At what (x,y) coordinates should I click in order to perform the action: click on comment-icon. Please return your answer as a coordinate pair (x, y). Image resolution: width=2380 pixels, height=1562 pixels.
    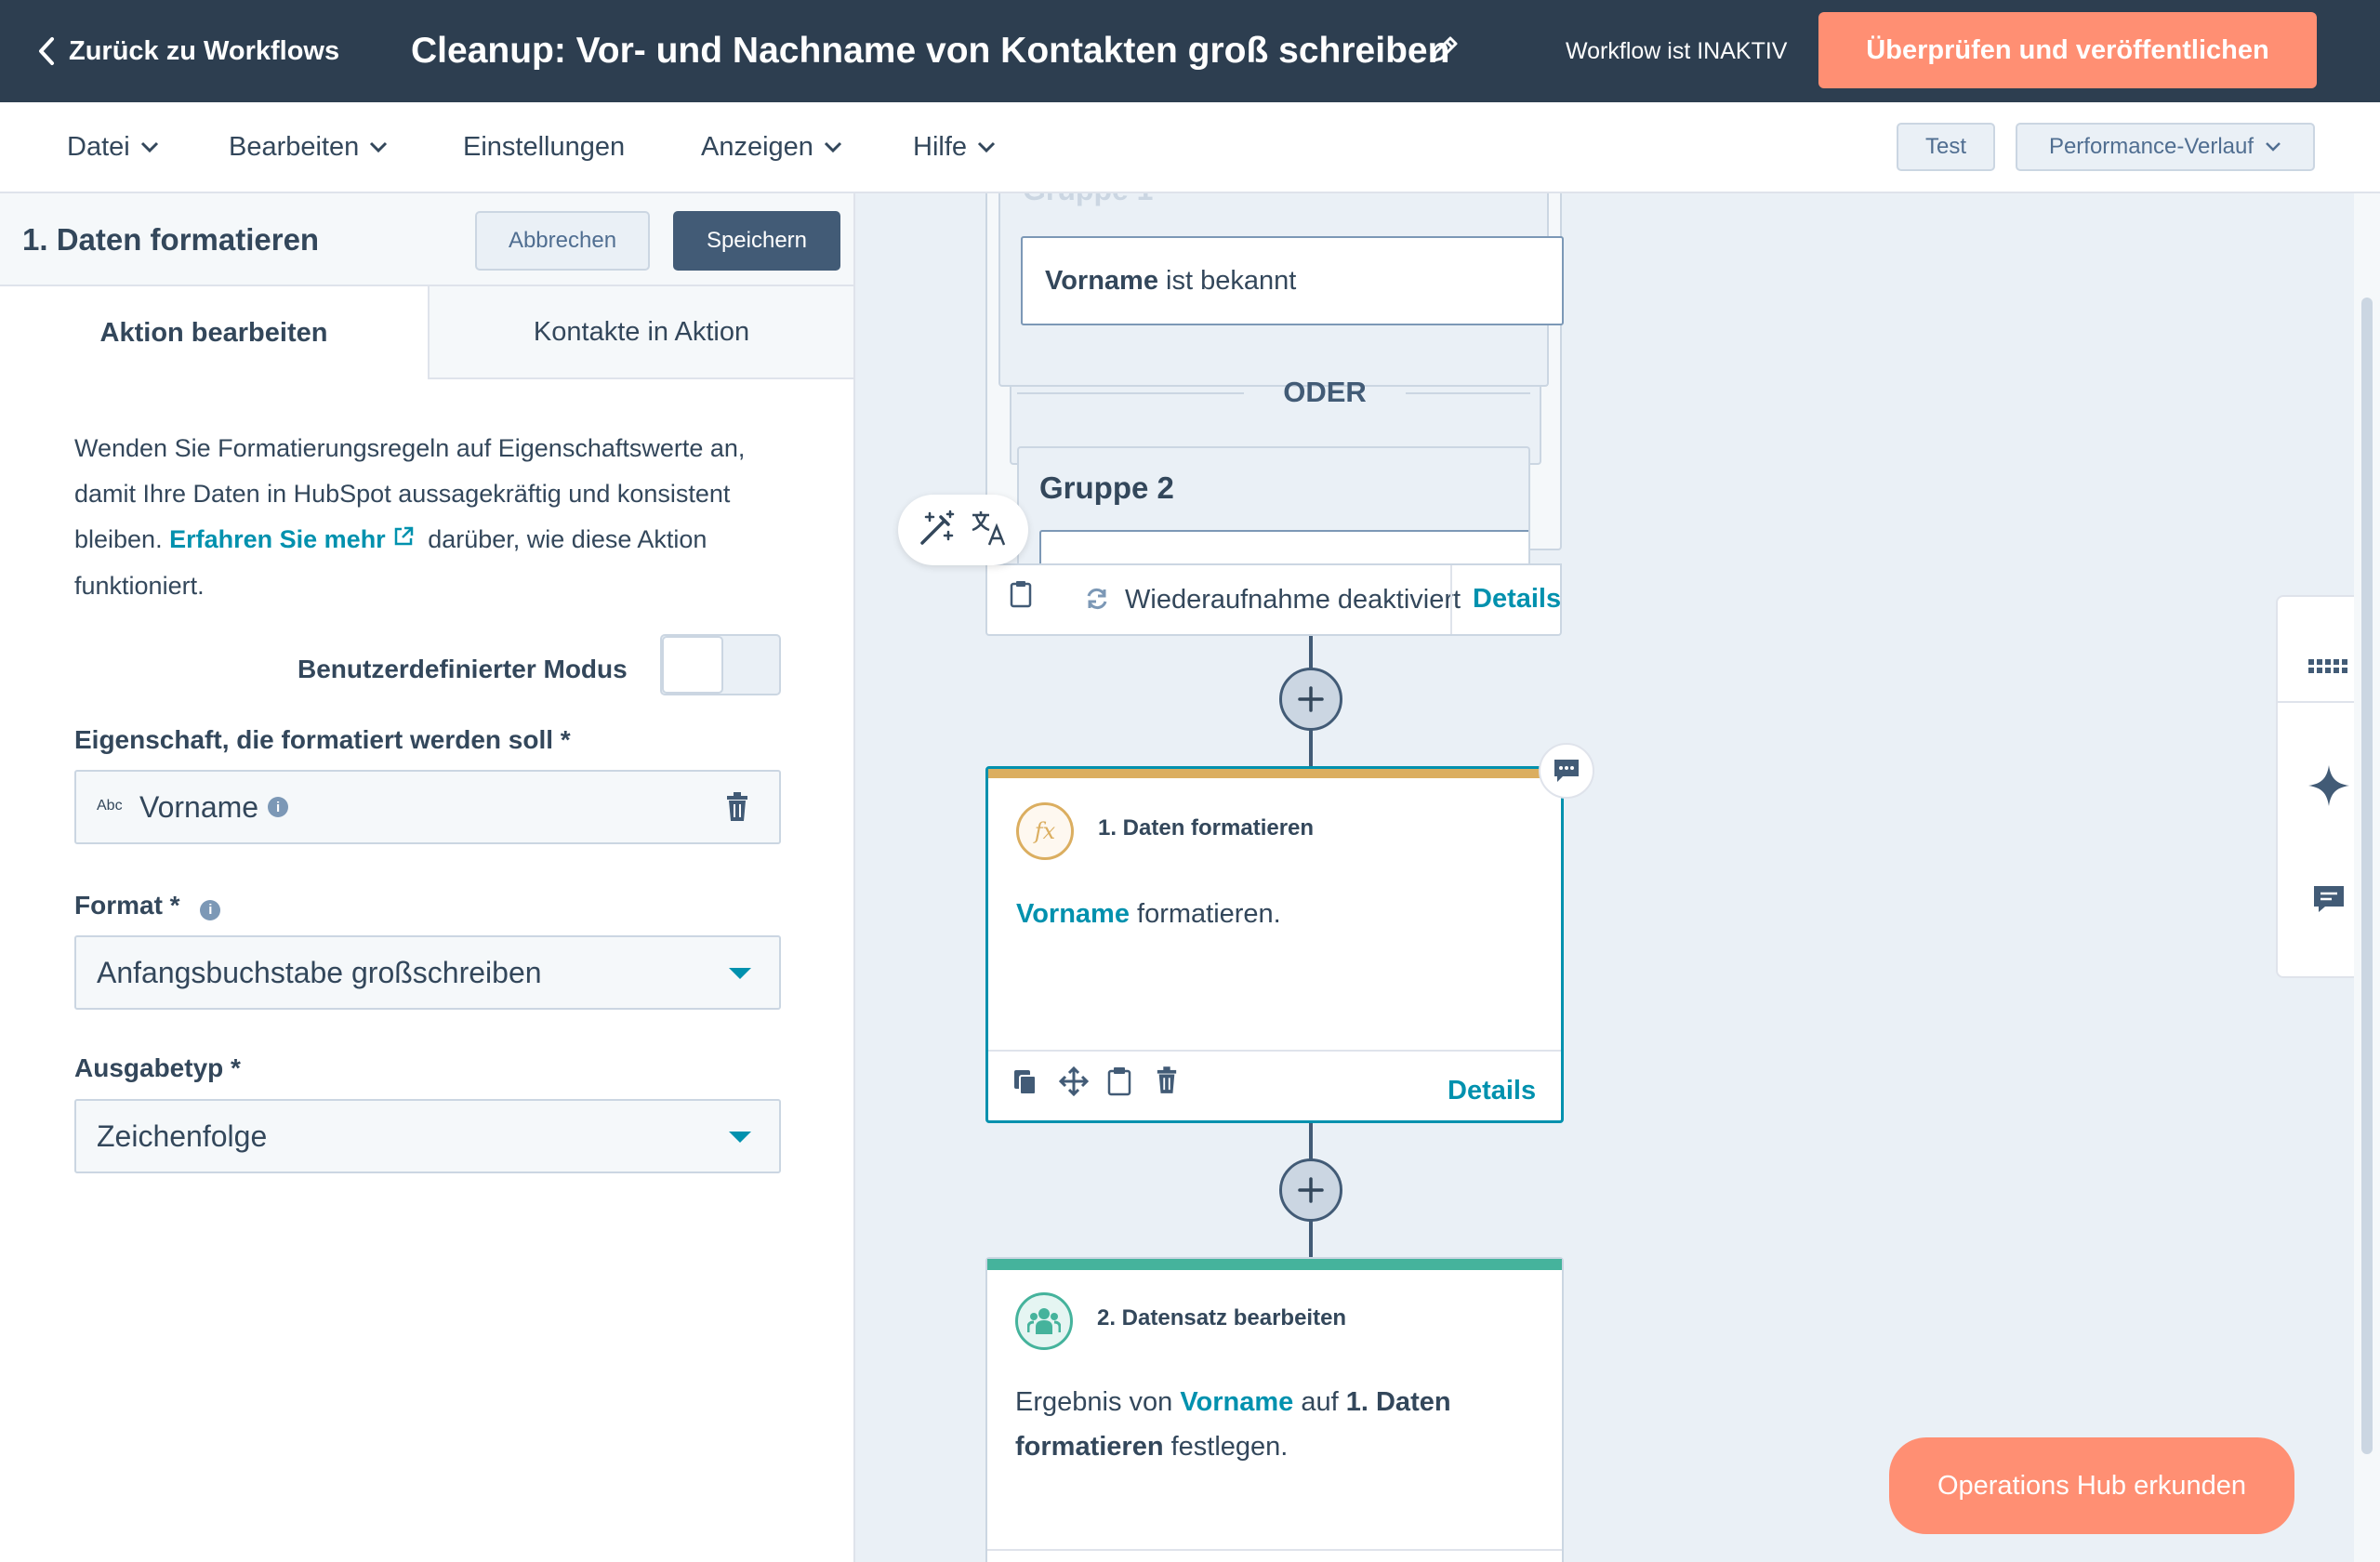
    Looking at the image, I should click on (1566, 771).